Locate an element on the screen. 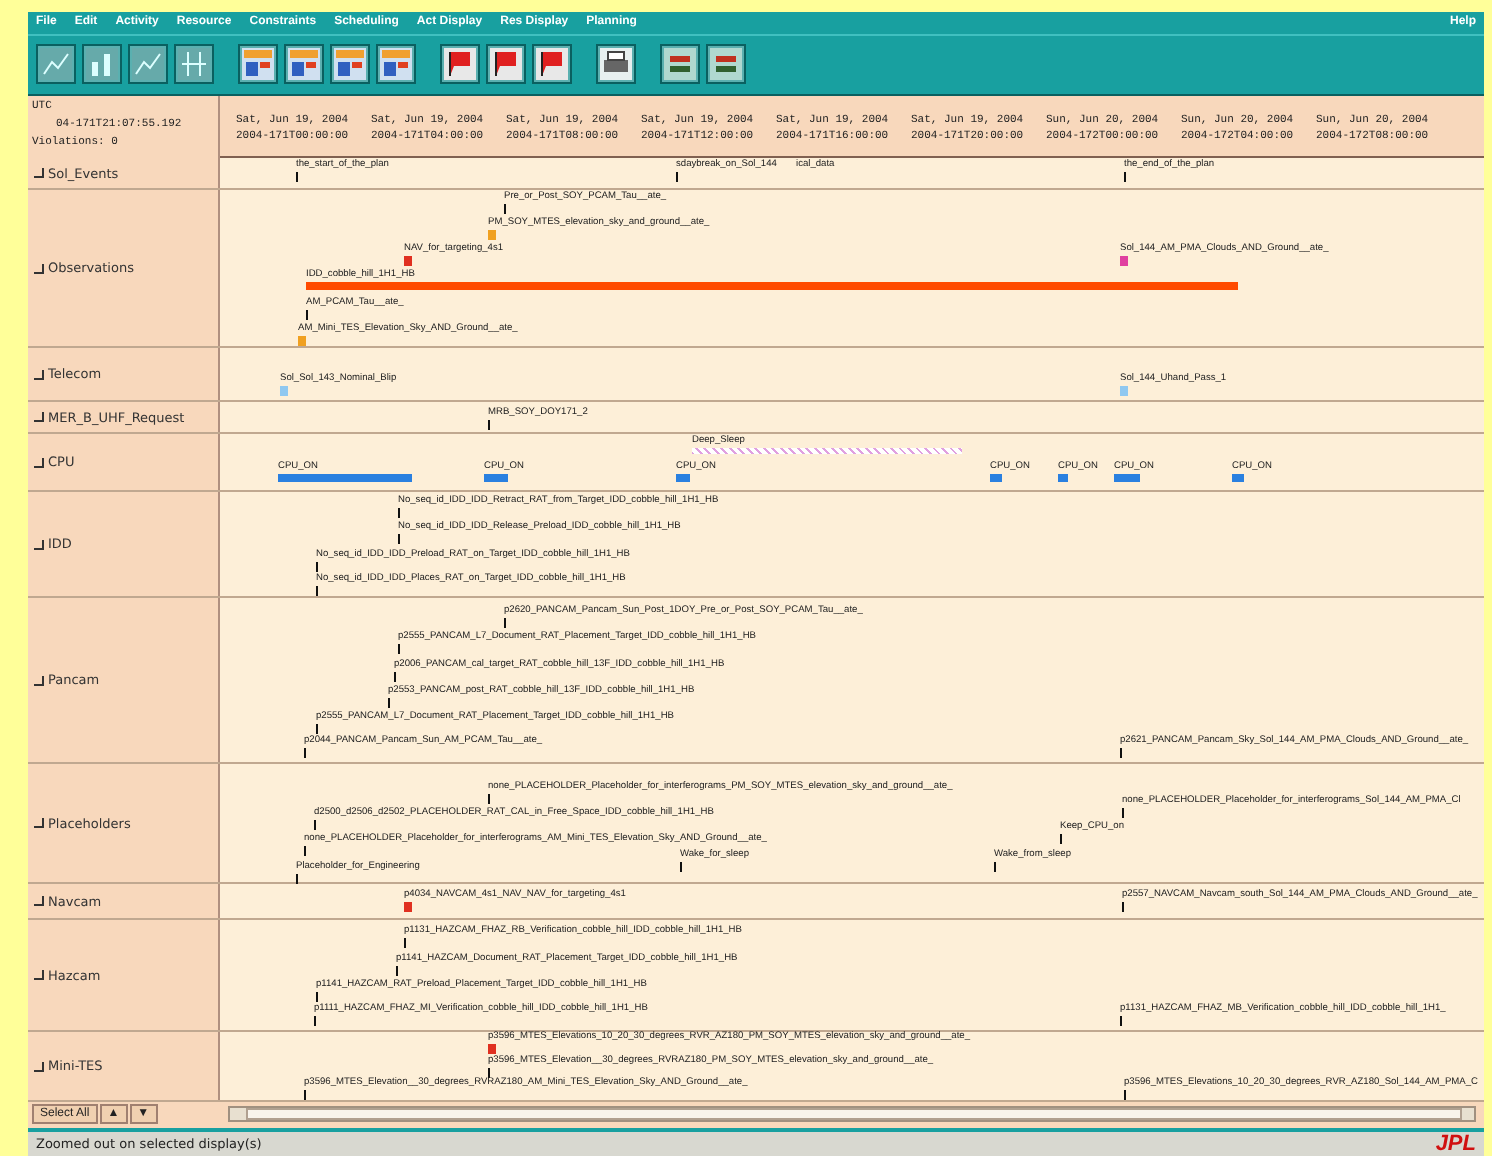 This screenshot has height=1156, width=1492. bar-chart-icon is located at coordinates (102, 64).